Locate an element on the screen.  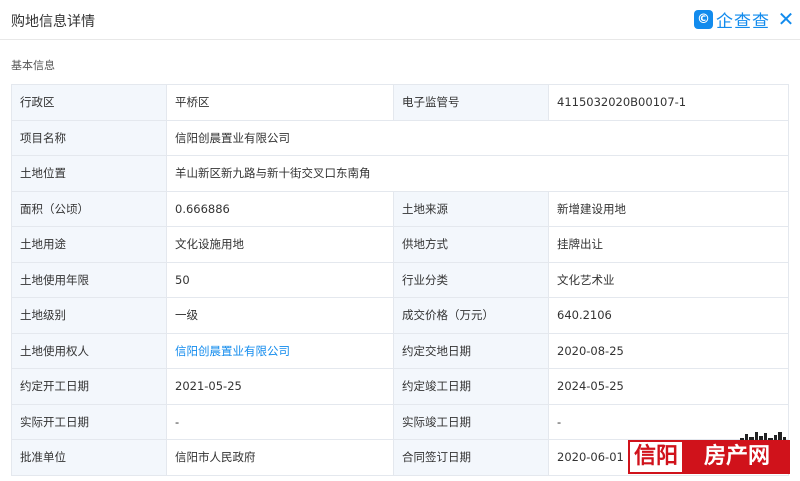
table-row: 约定开工日期 2021-05-25 约定竣工日期 2024-05-25 is located at coordinates (400, 386).